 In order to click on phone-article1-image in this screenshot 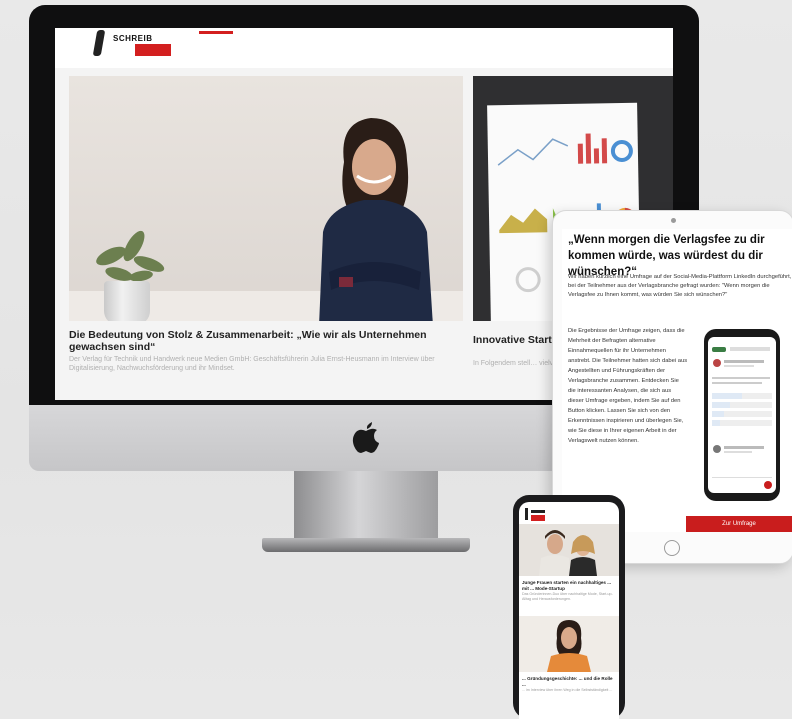, I will do `click(569, 550)`.